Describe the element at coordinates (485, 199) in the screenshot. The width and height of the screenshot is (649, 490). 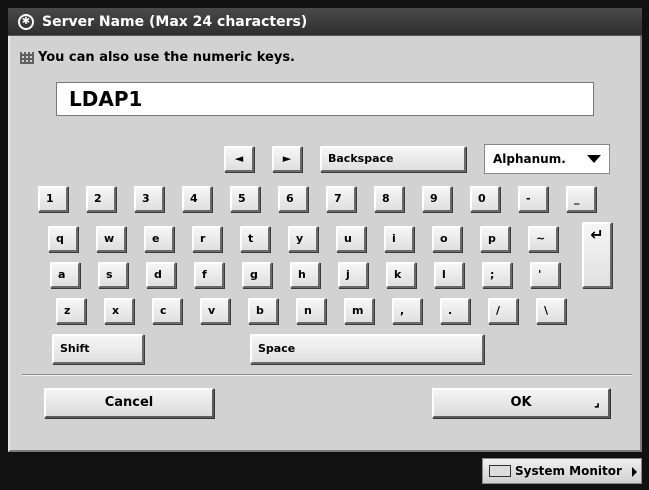
I see `key-r1-9: 0` at that location.